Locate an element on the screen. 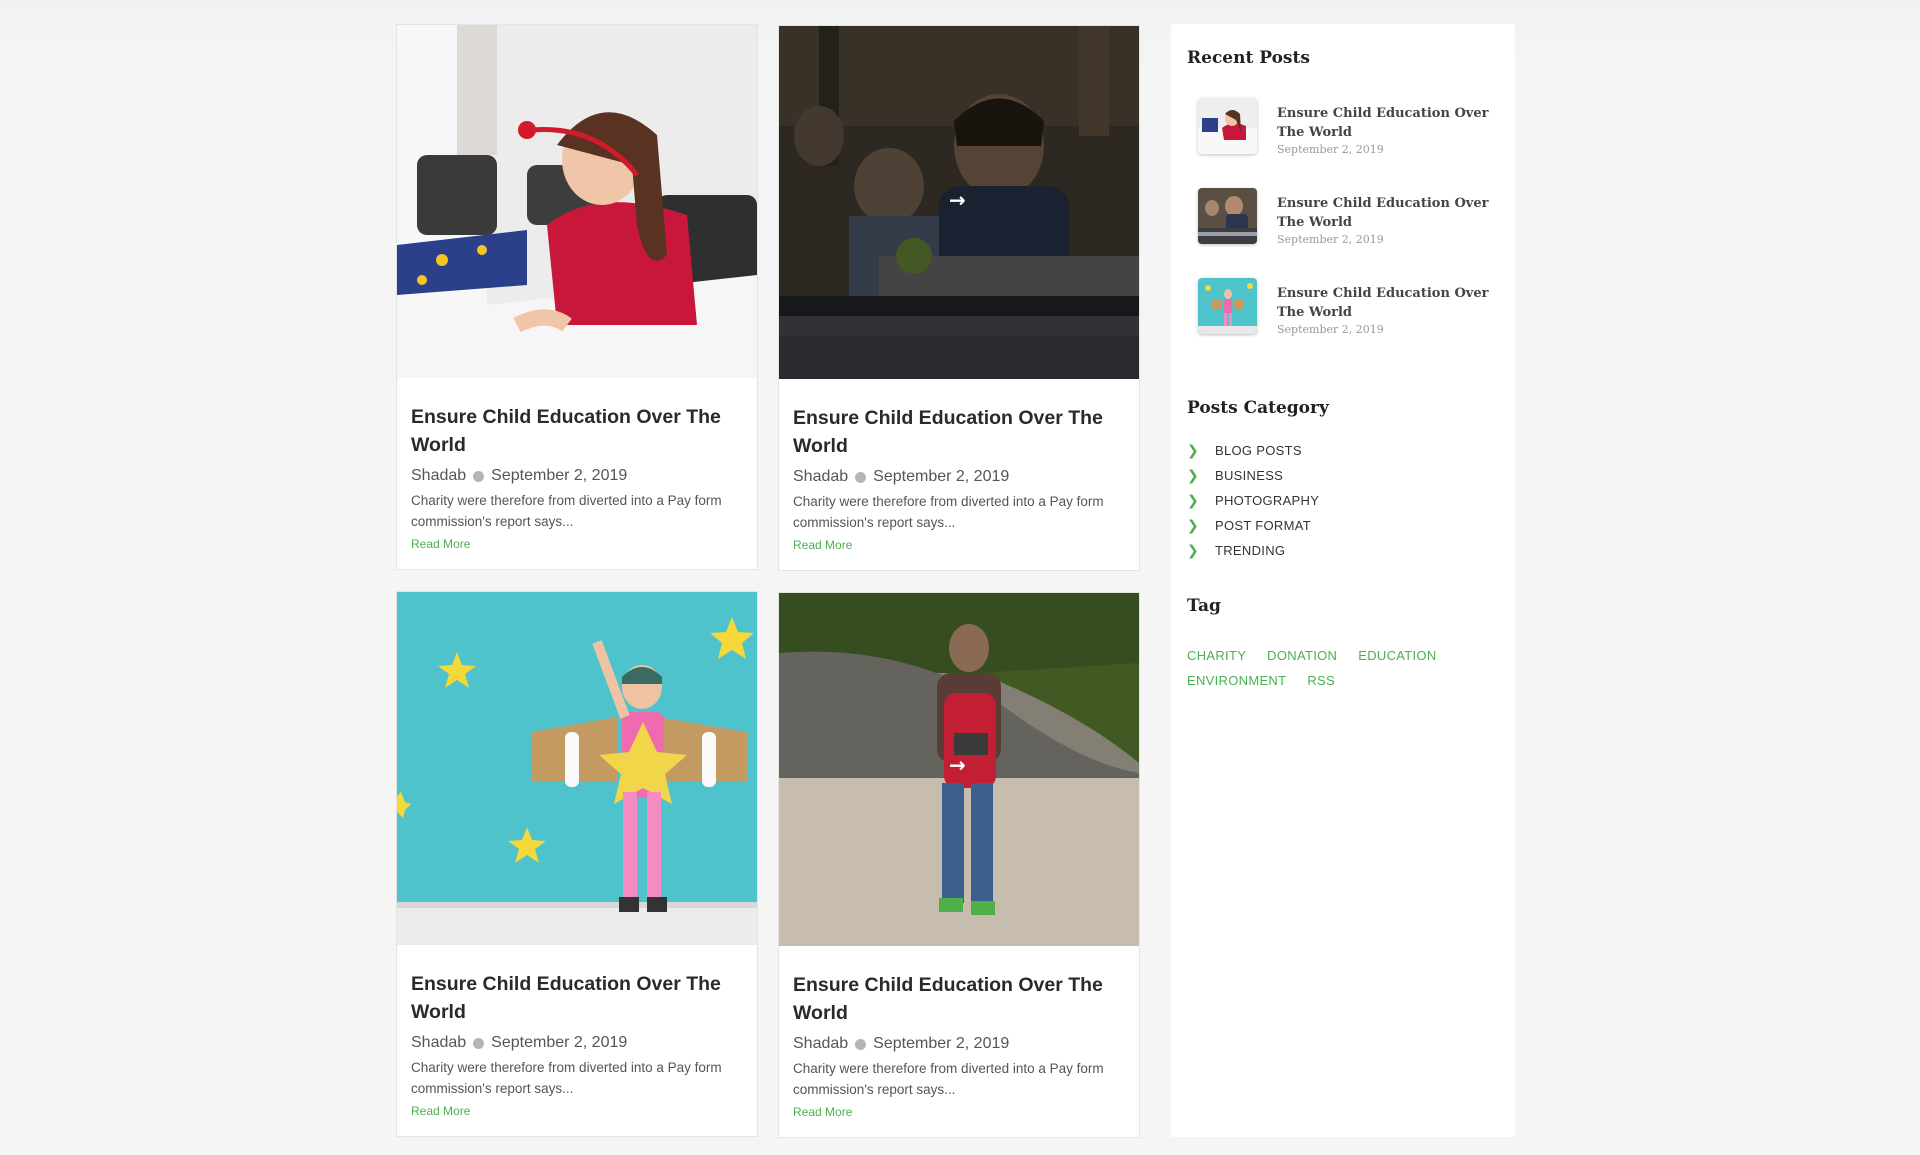 The image size is (1920, 1155). tag-link: ENVIRONMENT is located at coordinates (1236, 680).